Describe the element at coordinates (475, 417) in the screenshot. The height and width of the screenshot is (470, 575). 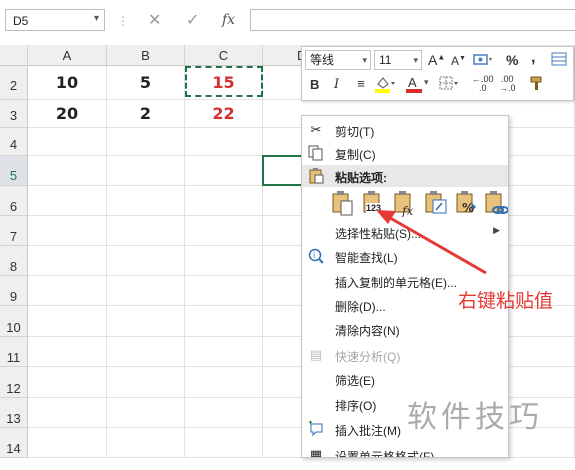
I see `watermark: 软件技巧` at that location.